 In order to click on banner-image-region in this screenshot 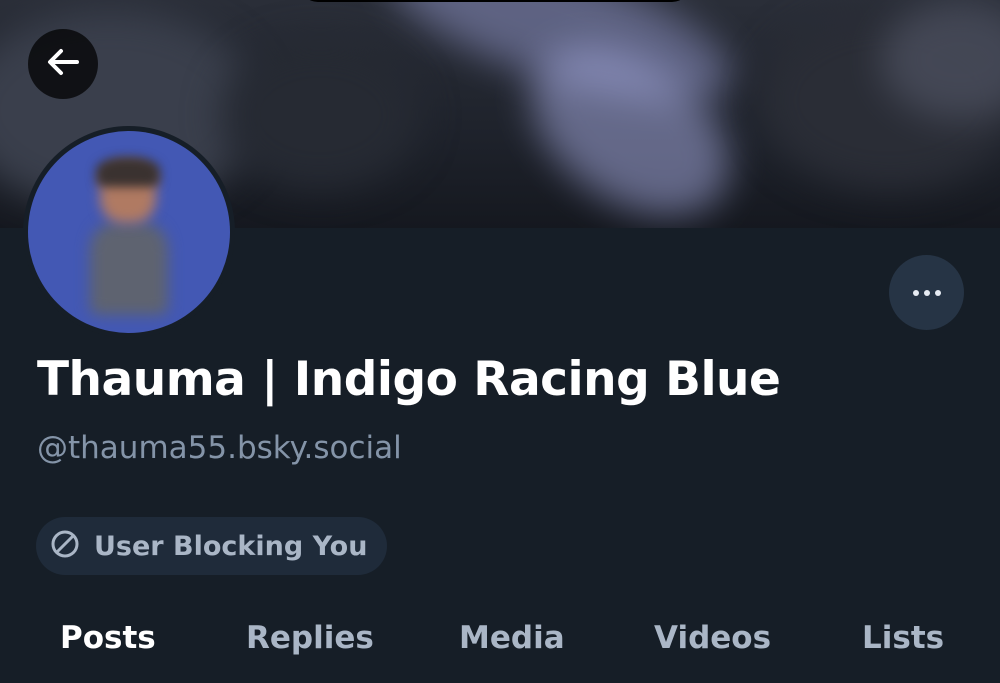, I will do `click(320, 115)`.